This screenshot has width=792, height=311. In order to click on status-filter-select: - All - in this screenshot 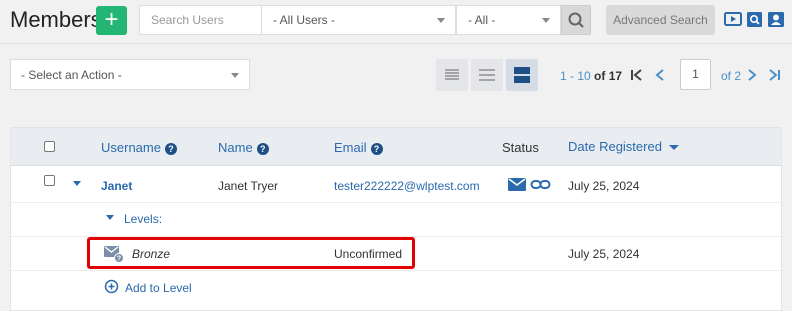, I will do `click(508, 20)`.